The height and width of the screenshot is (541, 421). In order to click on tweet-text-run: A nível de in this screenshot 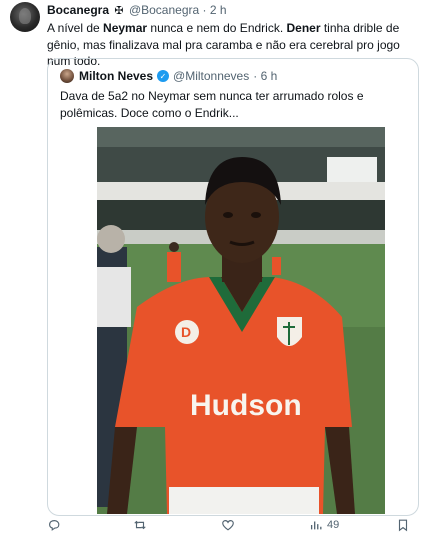, I will do `click(75, 28)`.